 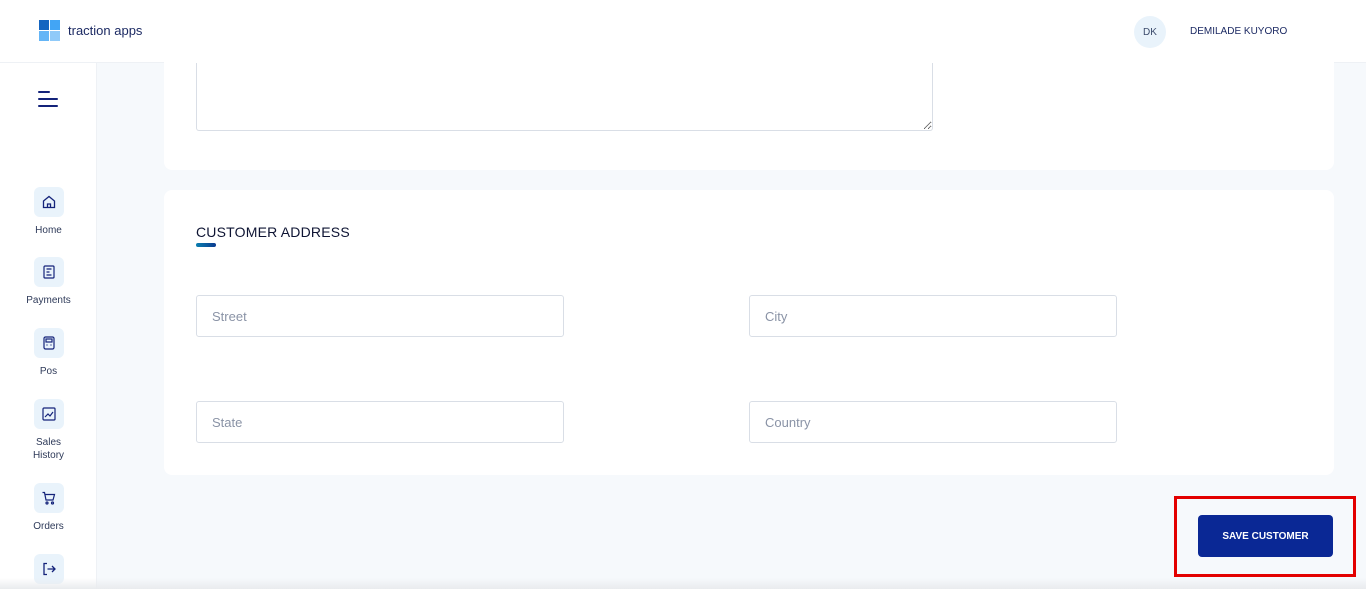 I want to click on sidebar-item-pos: Pos, so click(x=48, y=353).